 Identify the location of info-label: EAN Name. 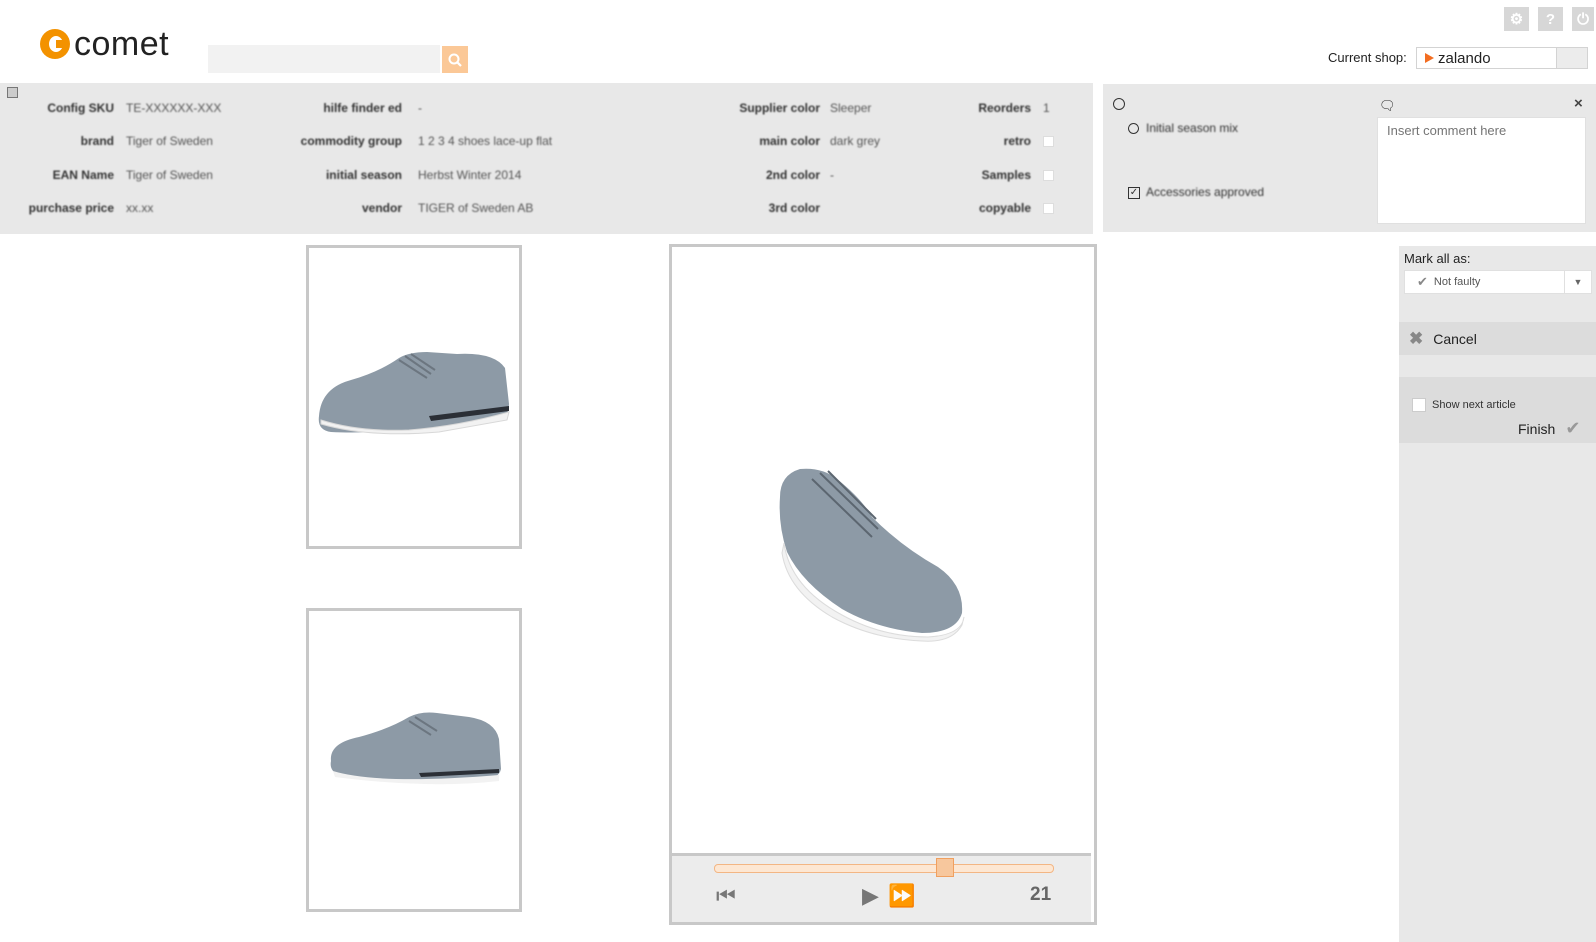
(83, 175).